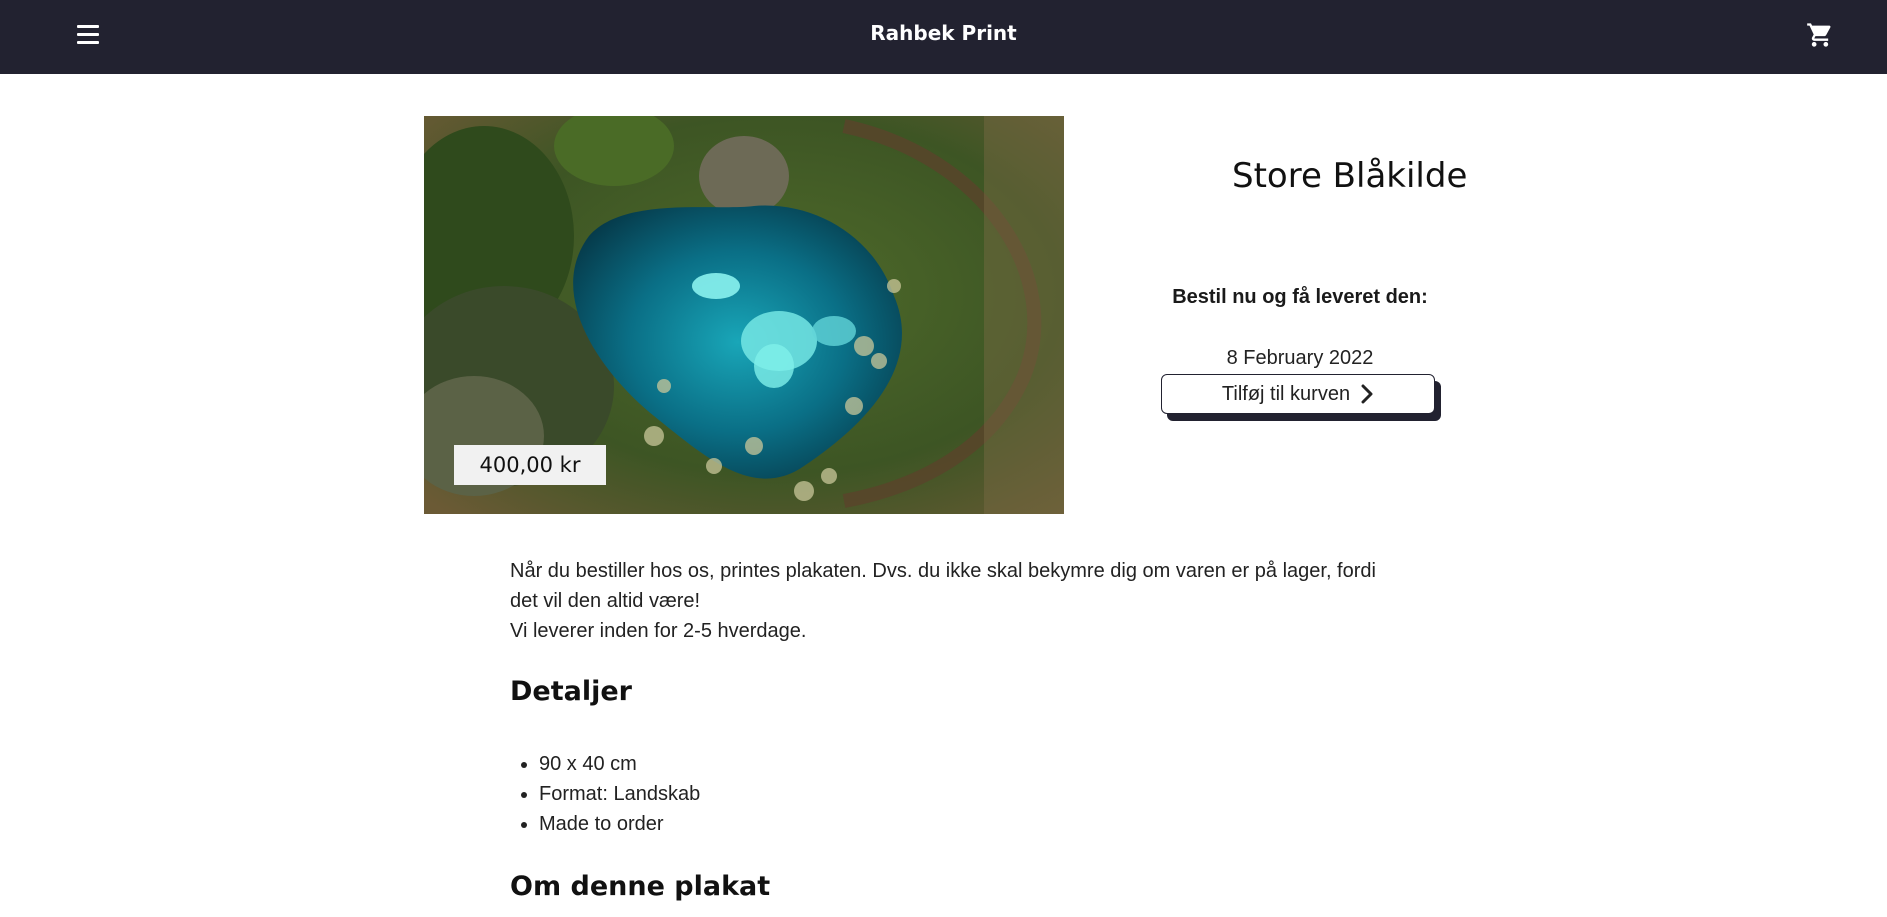 This screenshot has width=1887, height=917. What do you see at coordinates (1367, 394) in the screenshot?
I see `chevron-right-icon` at bounding box center [1367, 394].